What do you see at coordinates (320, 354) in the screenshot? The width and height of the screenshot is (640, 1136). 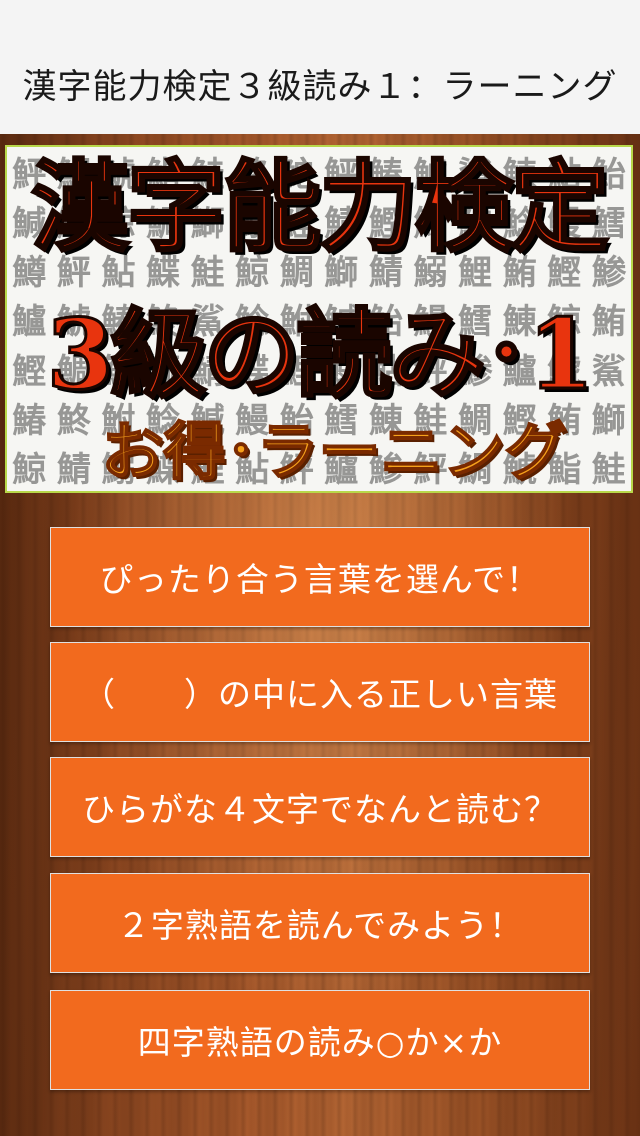 I see `banner-subtitle: 3級の読み･1` at bounding box center [320, 354].